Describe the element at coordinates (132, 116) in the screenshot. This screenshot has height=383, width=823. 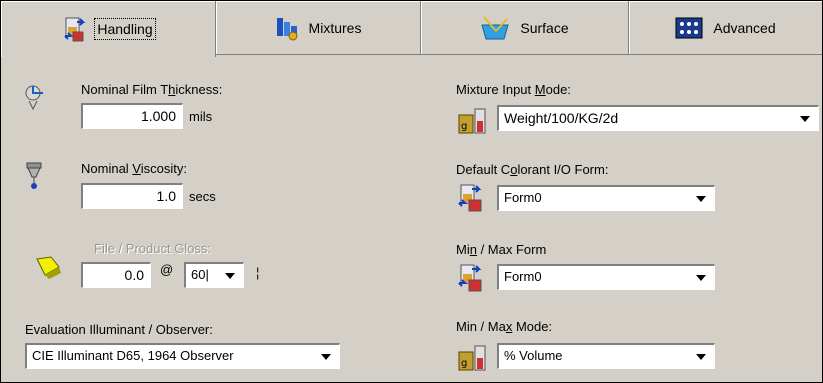
I see `film-thickness-input: 1.000` at that location.